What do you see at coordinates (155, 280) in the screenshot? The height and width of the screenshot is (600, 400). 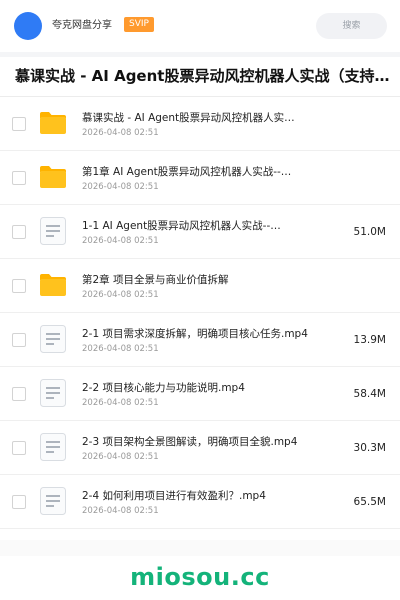 I see `file-name: 第2章 项目全景与商业价值拆解` at bounding box center [155, 280].